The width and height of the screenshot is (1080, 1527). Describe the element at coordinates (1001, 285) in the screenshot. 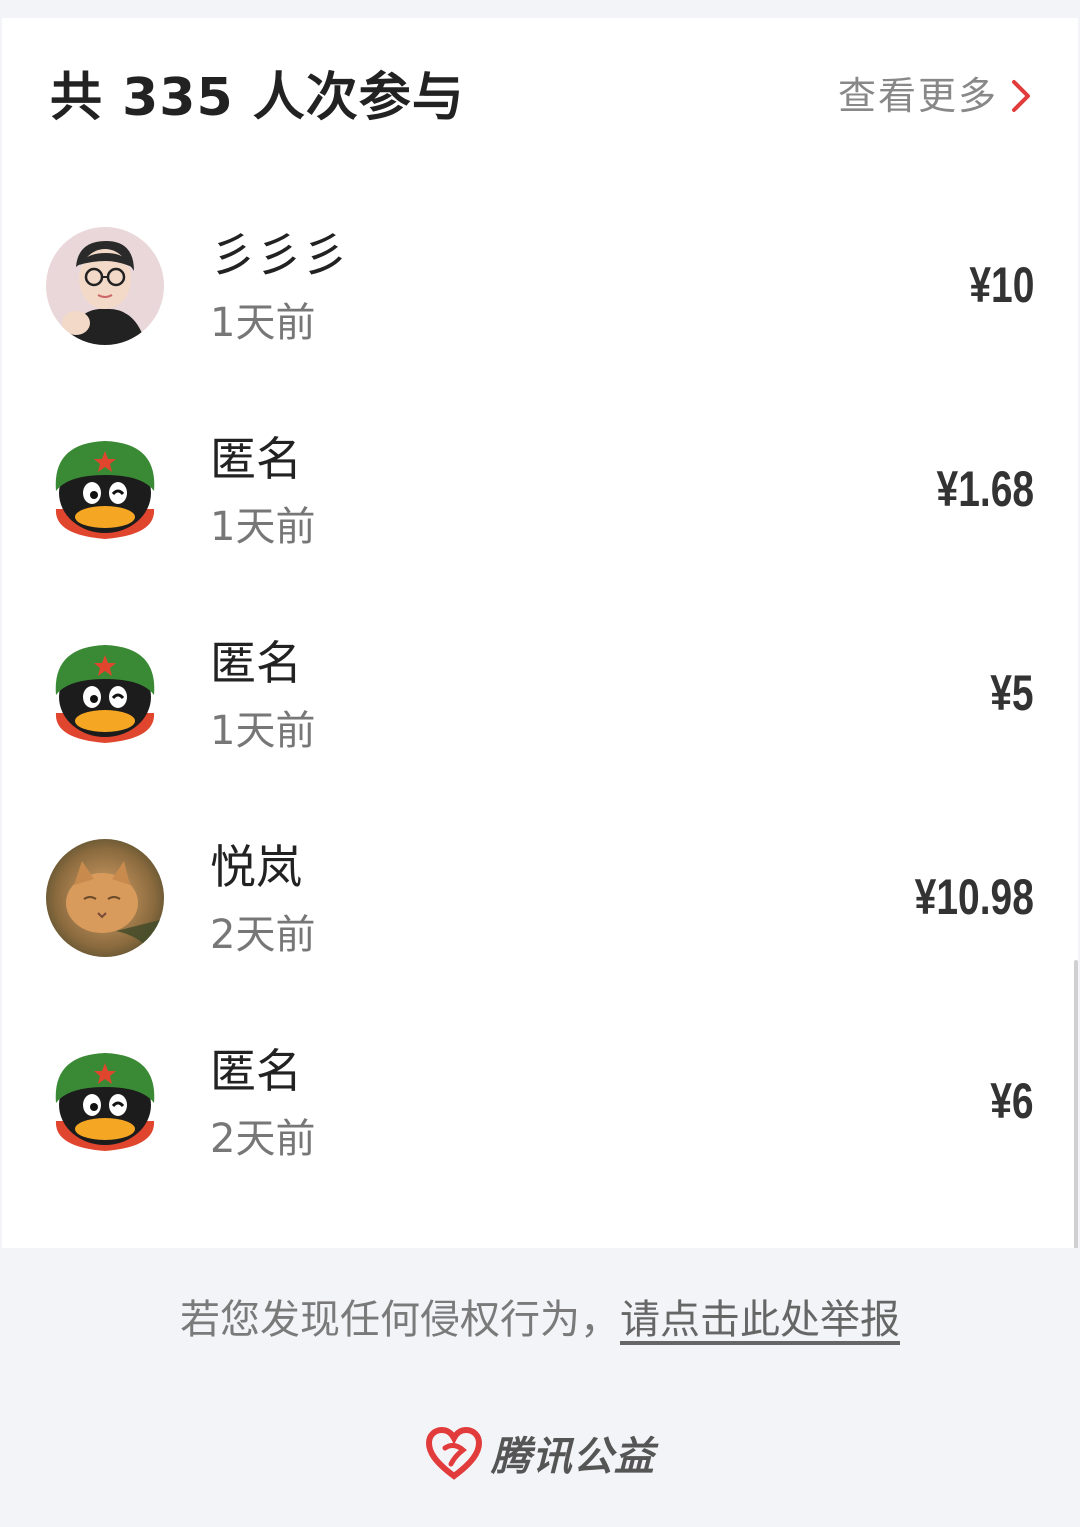

I see `donation-amount: ¥10` at that location.